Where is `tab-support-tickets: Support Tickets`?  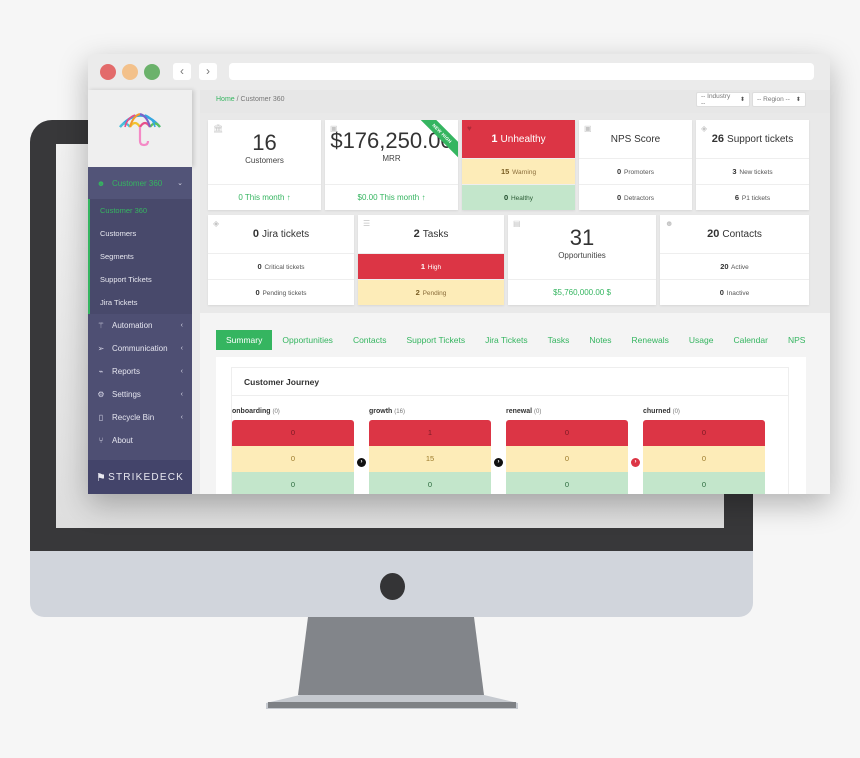
tab-support-tickets: Support Tickets is located at coordinates (435, 340).